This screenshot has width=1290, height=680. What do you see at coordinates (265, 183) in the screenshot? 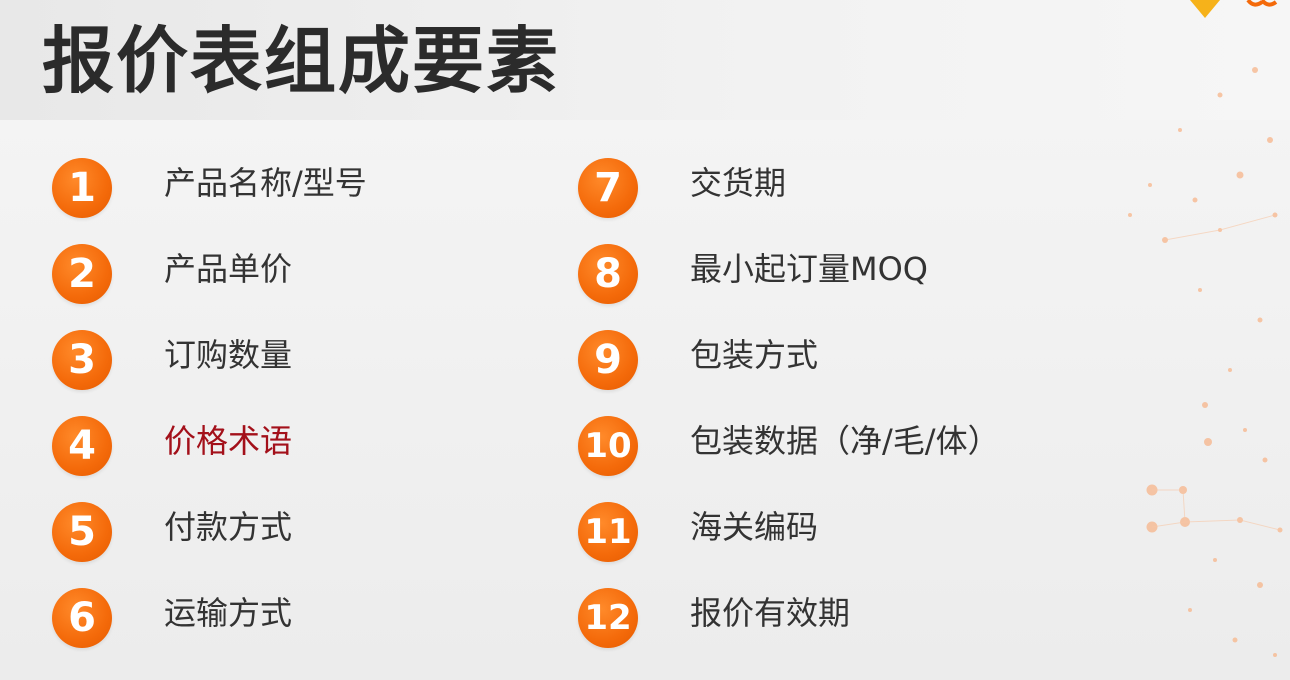
I see `list-item-label: 产品名称/型号` at bounding box center [265, 183].